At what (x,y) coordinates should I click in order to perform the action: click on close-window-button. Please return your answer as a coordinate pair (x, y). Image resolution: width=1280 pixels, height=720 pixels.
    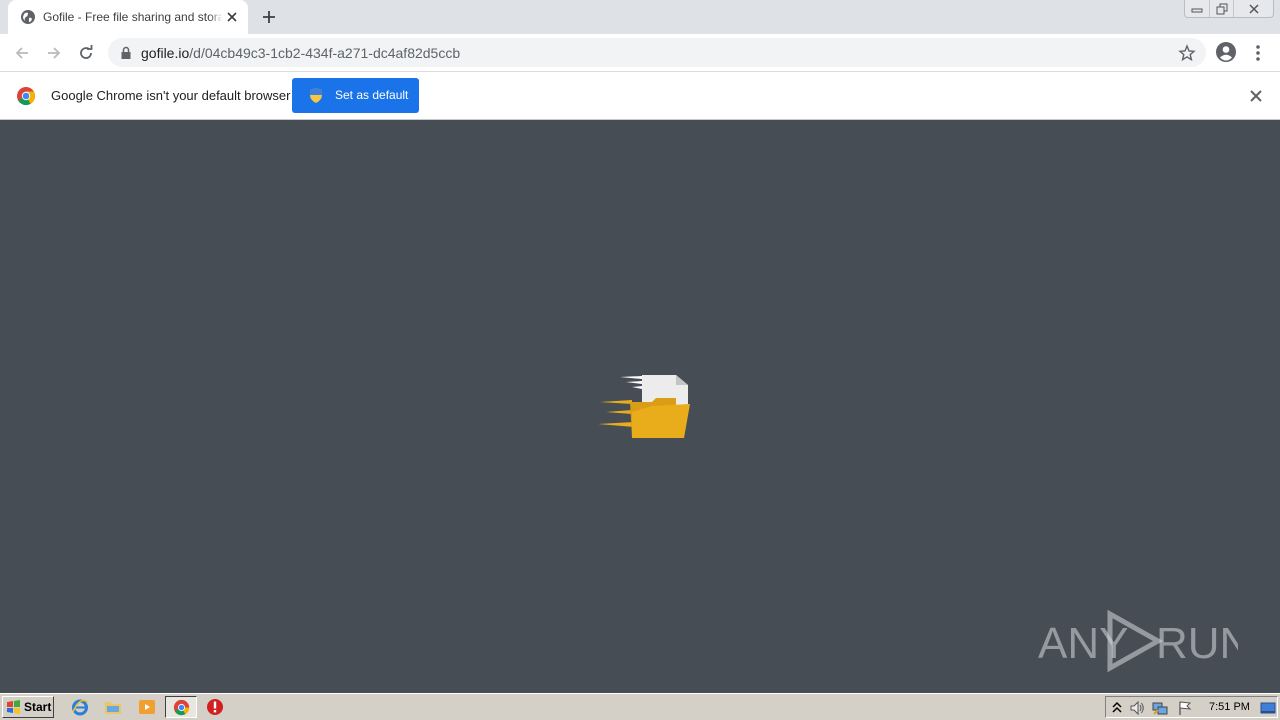
    Looking at the image, I should click on (1253, 8).